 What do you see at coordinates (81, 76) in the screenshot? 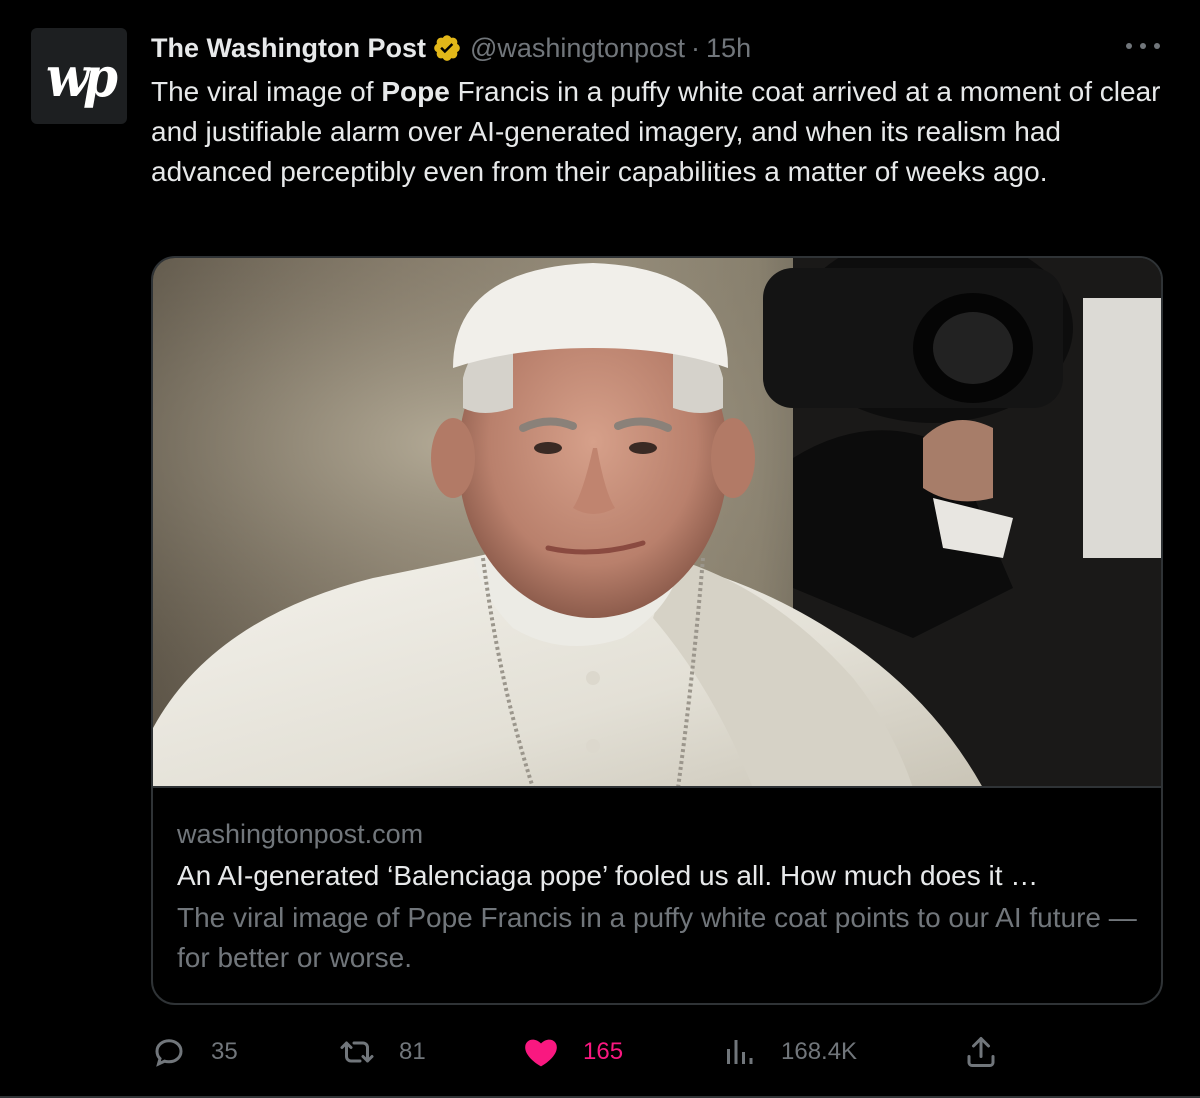
I see `avatar-logo: wp` at bounding box center [81, 76].